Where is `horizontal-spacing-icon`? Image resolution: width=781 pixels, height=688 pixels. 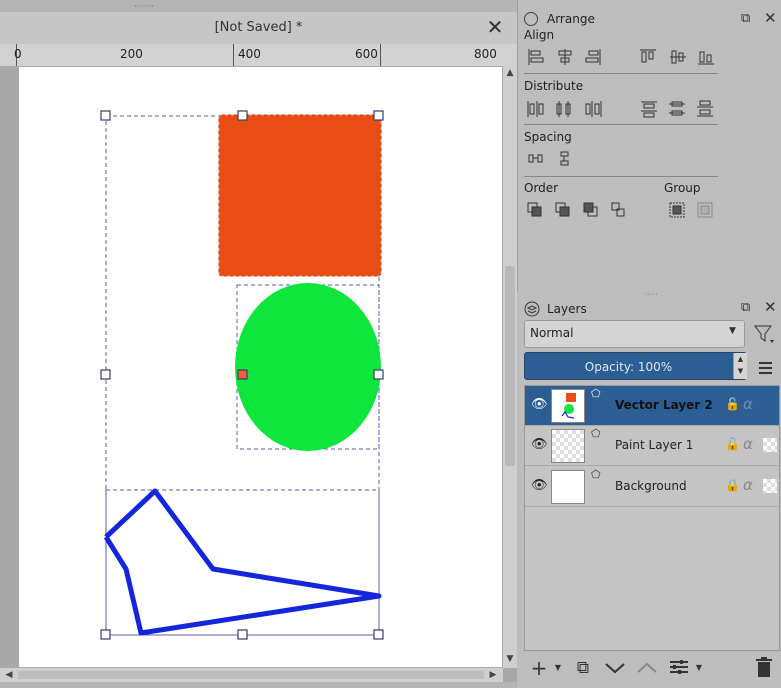 horizontal-spacing-icon is located at coordinates (535, 158).